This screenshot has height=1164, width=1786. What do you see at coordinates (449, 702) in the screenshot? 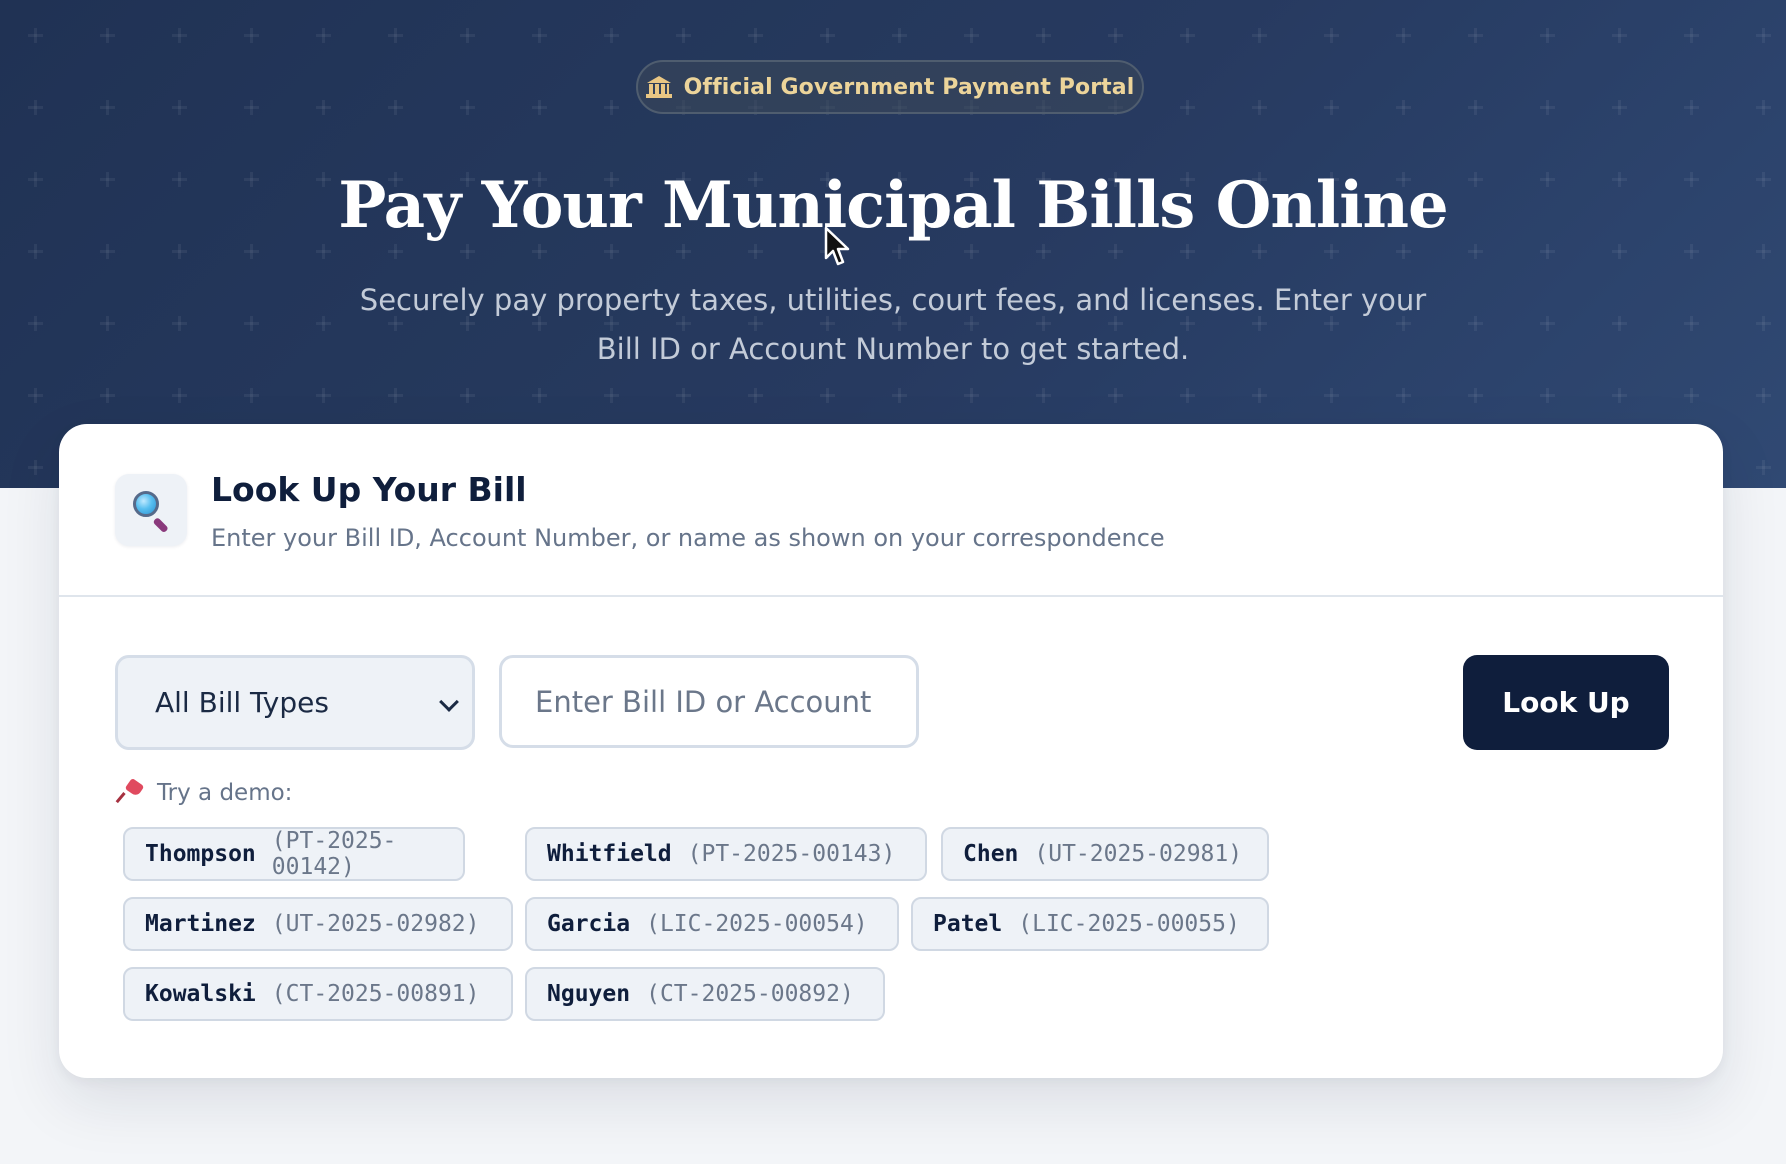
I see `chevron-down-icon` at bounding box center [449, 702].